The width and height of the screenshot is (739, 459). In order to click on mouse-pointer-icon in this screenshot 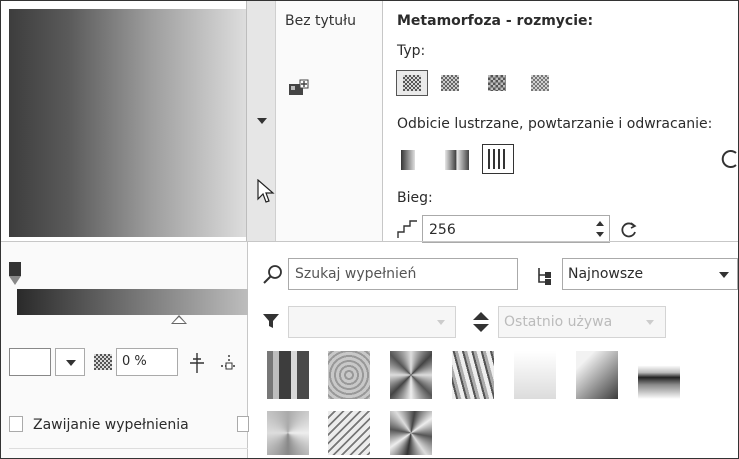, I will do `click(266, 191)`.